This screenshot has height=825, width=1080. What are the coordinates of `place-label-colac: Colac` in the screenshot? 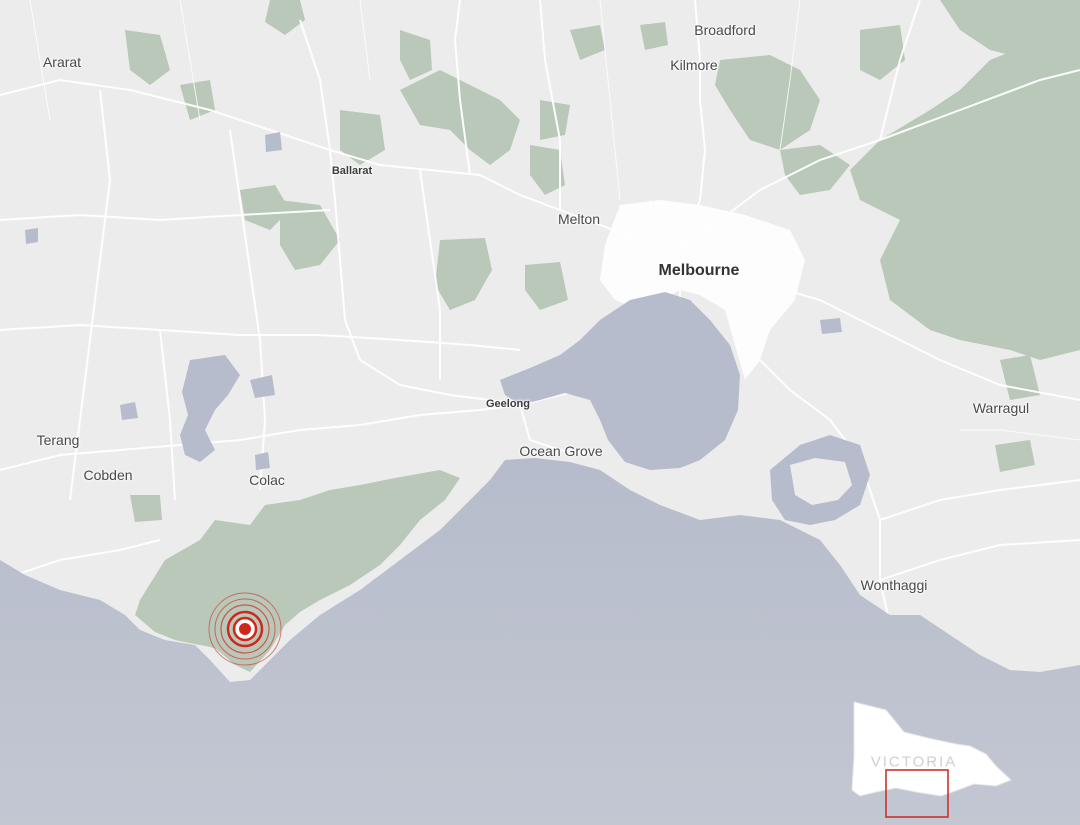 It's located at (267, 480).